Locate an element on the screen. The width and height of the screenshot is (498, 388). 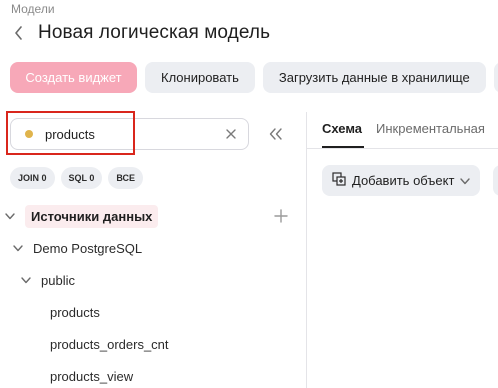
tree-schema-label: public is located at coordinates (58, 280).